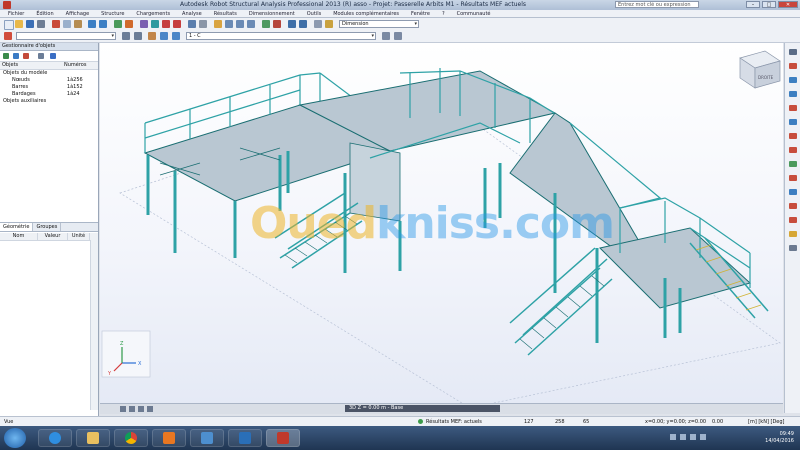 Image resolution: width=800 pixels, height=450 pixels. What do you see at coordinates (793, 248) in the screenshot?
I see `solid-tool-icon` at bounding box center [793, 248].